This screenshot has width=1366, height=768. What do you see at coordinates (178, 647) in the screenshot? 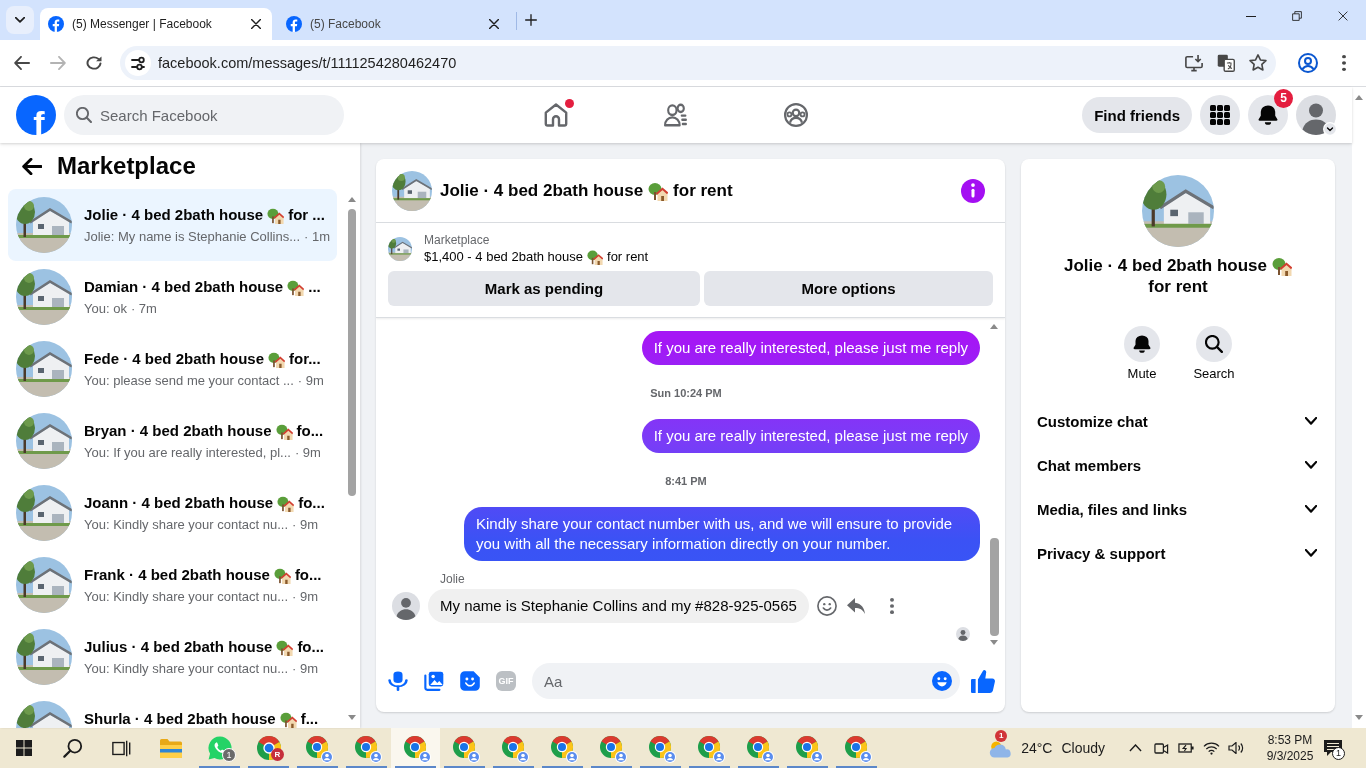
I see `conversation-title: Julius · 4 bed 2bath house` at bounding box center [178, 647].